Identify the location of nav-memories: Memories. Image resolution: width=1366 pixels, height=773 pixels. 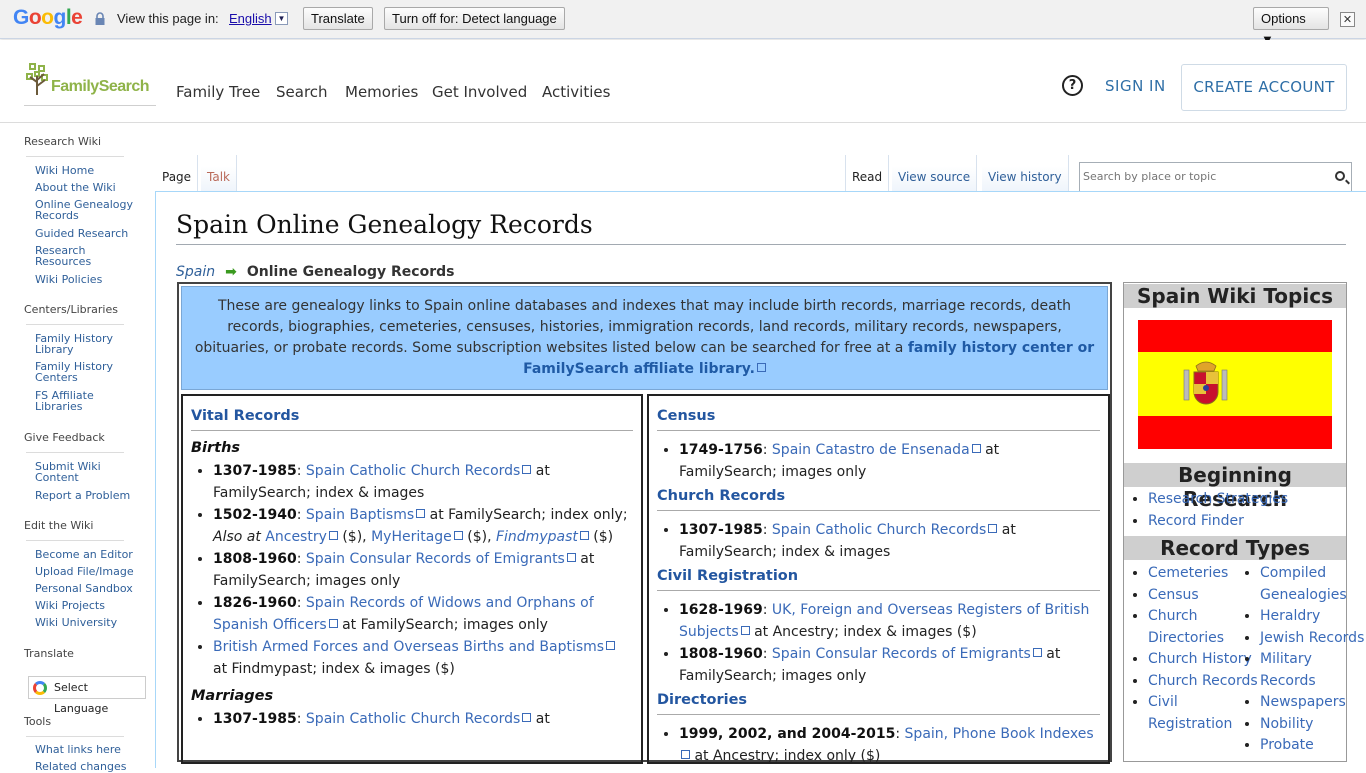
(381, 92).